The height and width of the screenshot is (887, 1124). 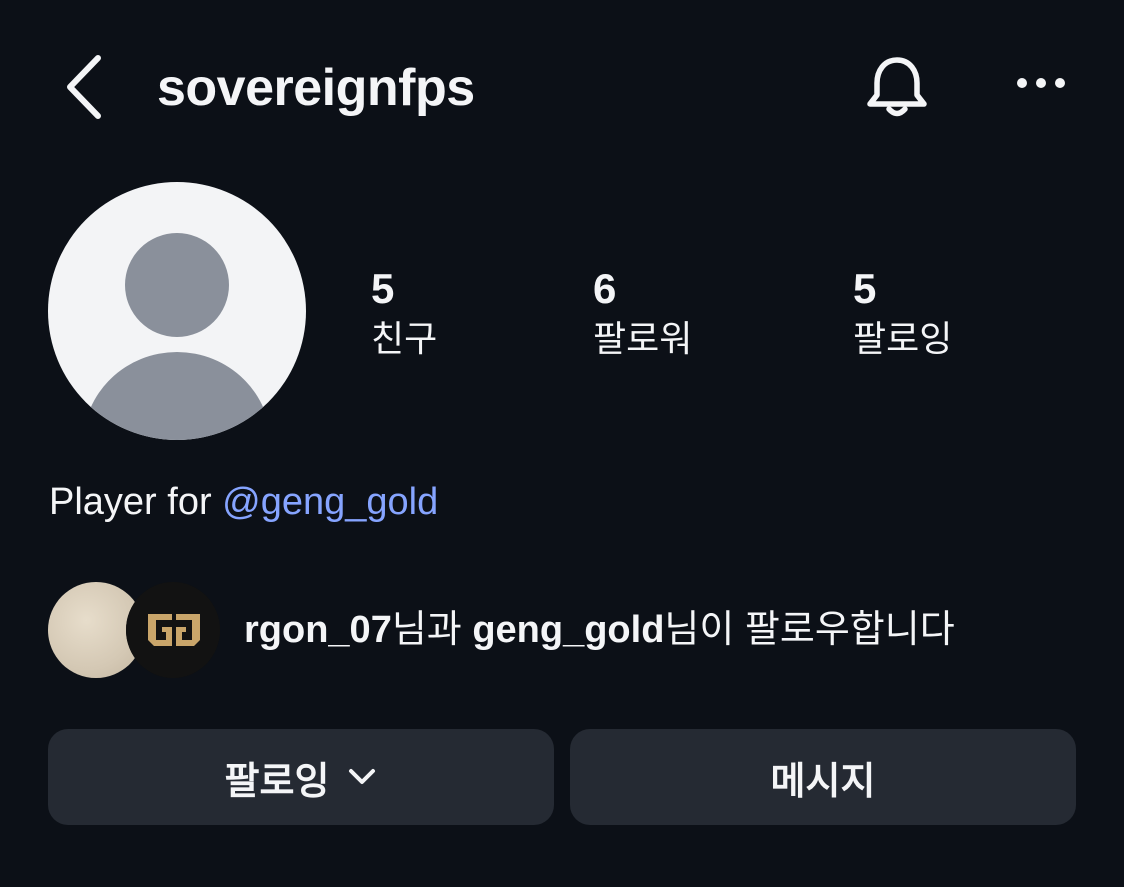 What do you see at coordinates (404, 313) in the screenshot?
I see `stat-friends: 5 친구` at bounding box center [404, 313].